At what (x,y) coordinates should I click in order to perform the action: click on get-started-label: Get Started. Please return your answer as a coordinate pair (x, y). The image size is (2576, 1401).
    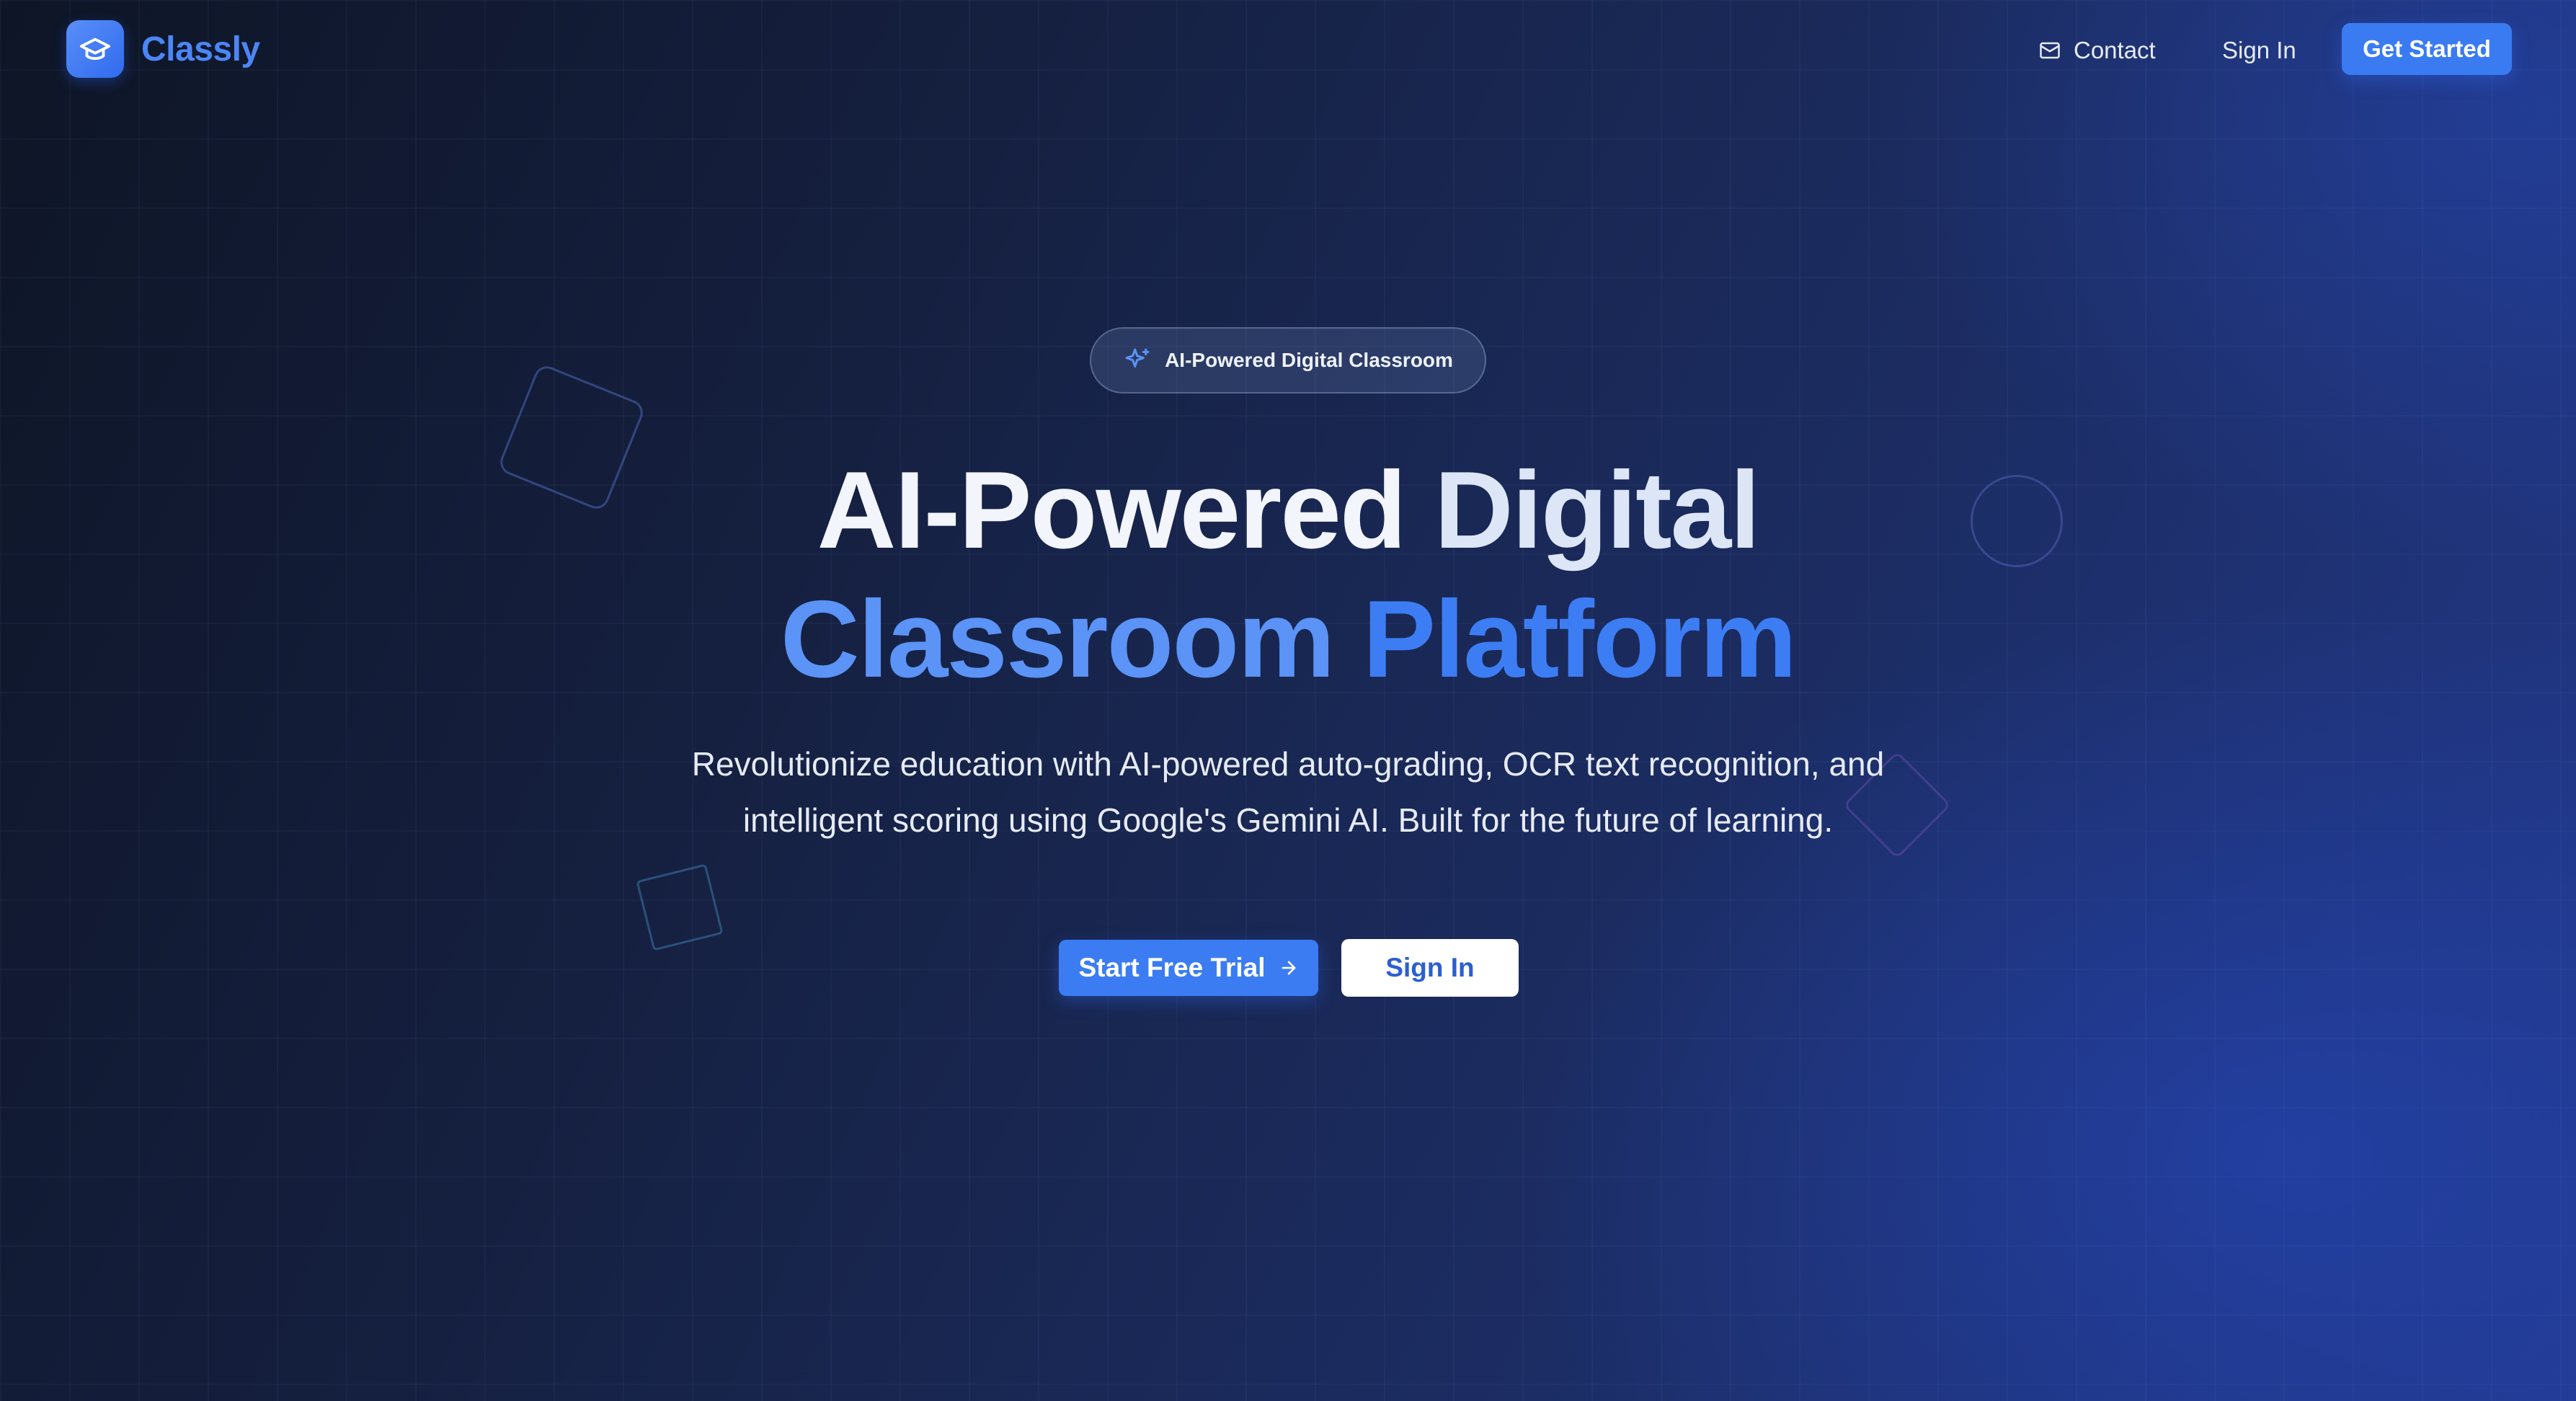
    Looking at the image, I should click on (2427, 48).